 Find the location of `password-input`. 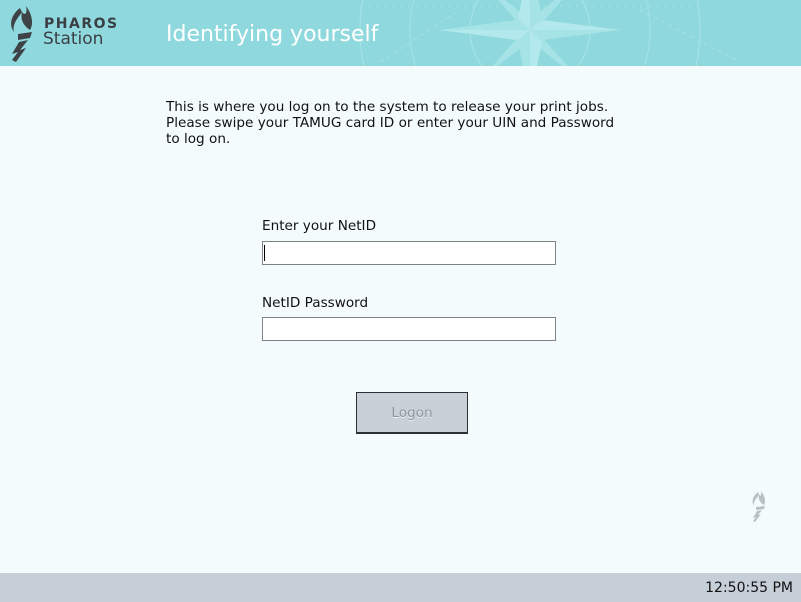

password-input is located at coordinates (409, 329).